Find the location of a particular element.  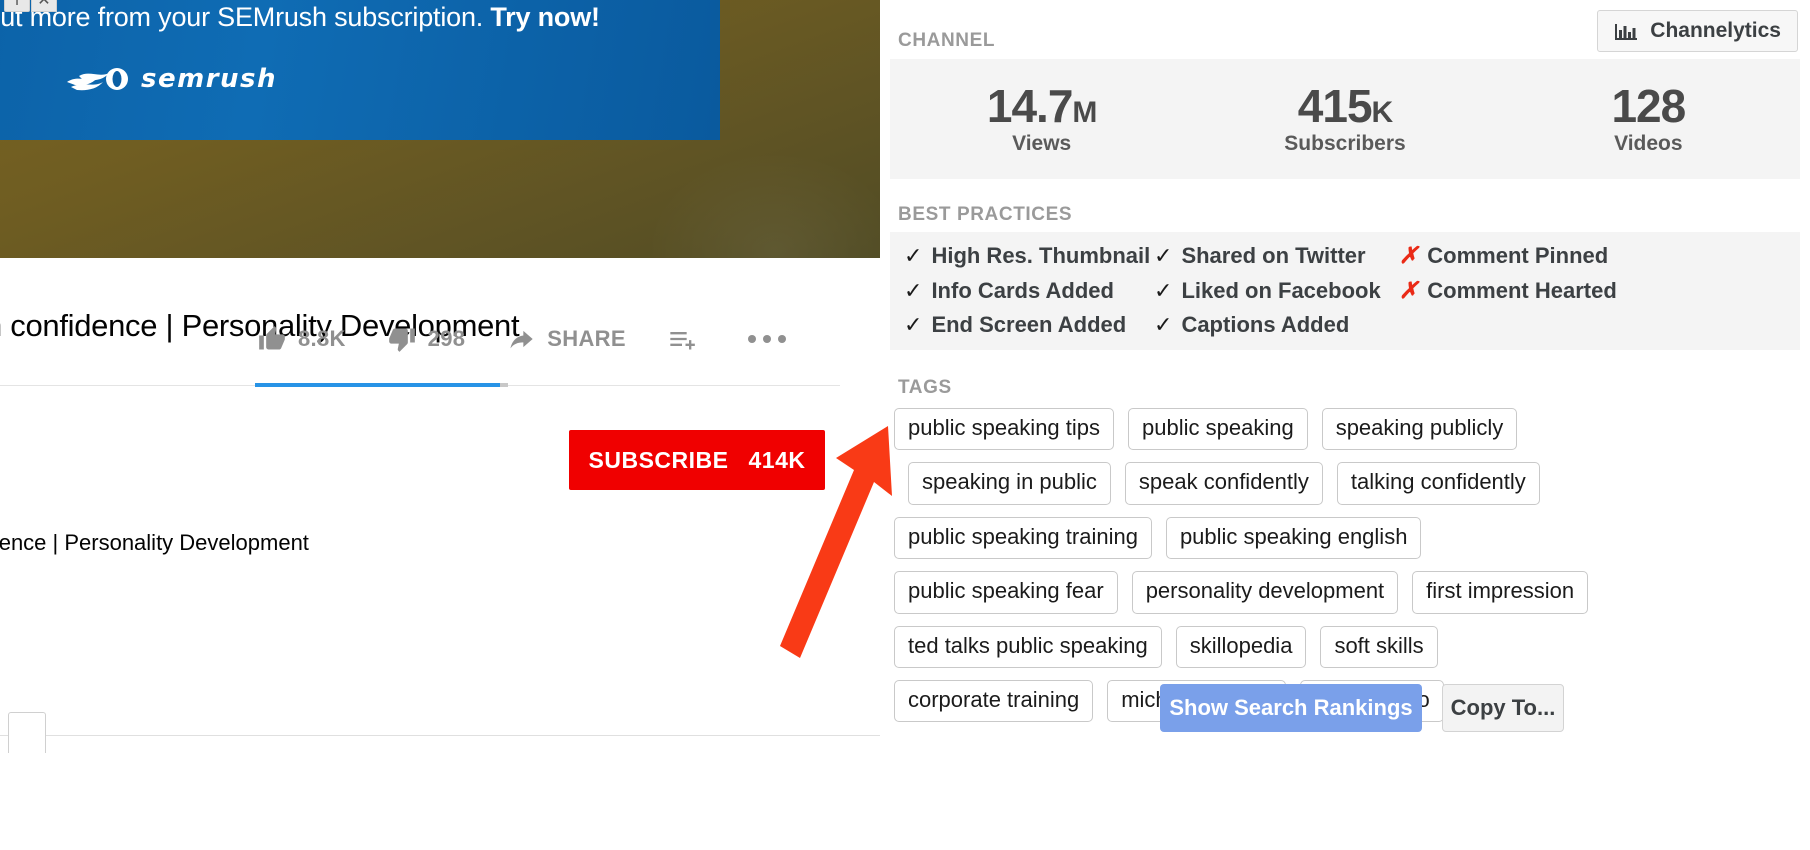

stat-subscribers-label: Subscribers is located at coordinates (1345, 144).